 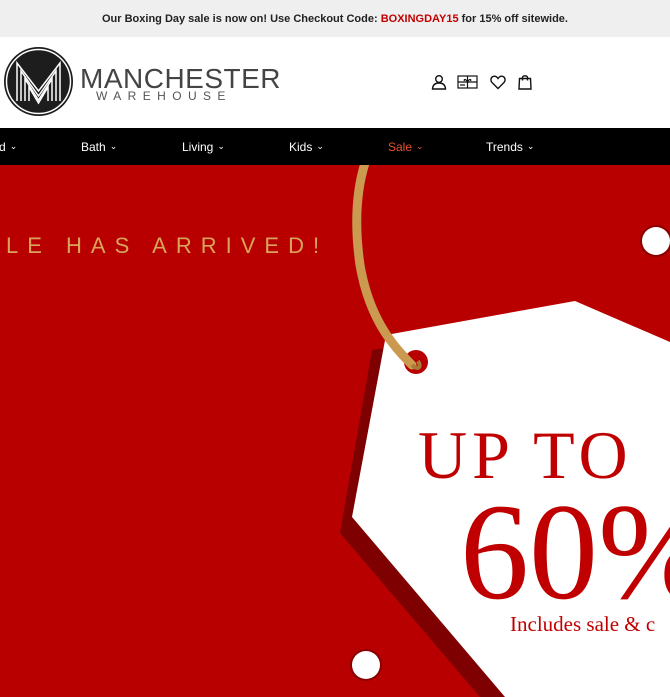 I want to click on nav-item-trends: Trends ⌄, so click(x=510, y=146).